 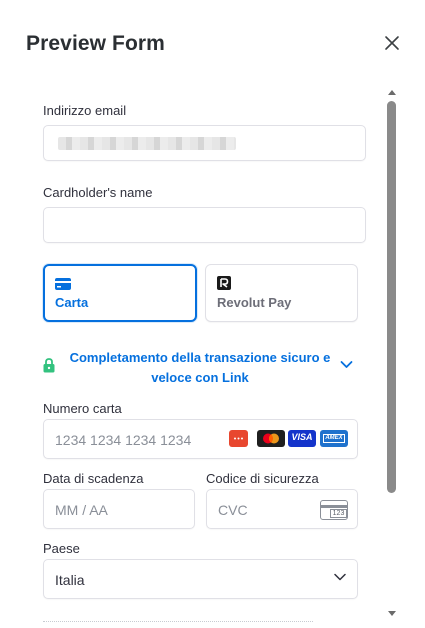 I want to click on link-text-line-1: Completamento della transazione sicuro e, so click(x=200, y=357).